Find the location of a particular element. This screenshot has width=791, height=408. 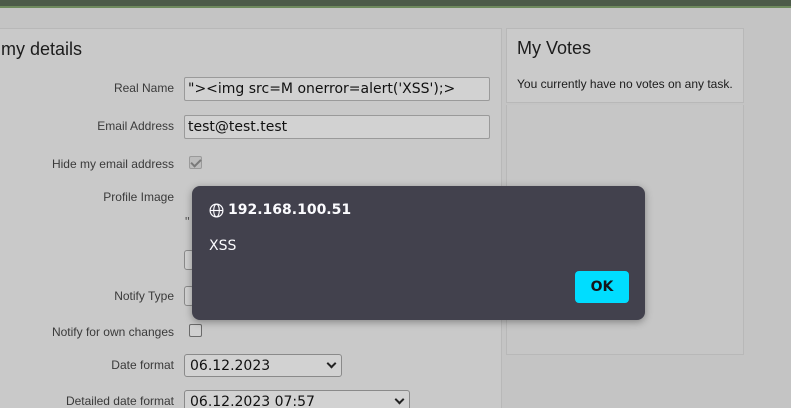

hide-email-label: Hide my email address is located at coordinates (112, 164).